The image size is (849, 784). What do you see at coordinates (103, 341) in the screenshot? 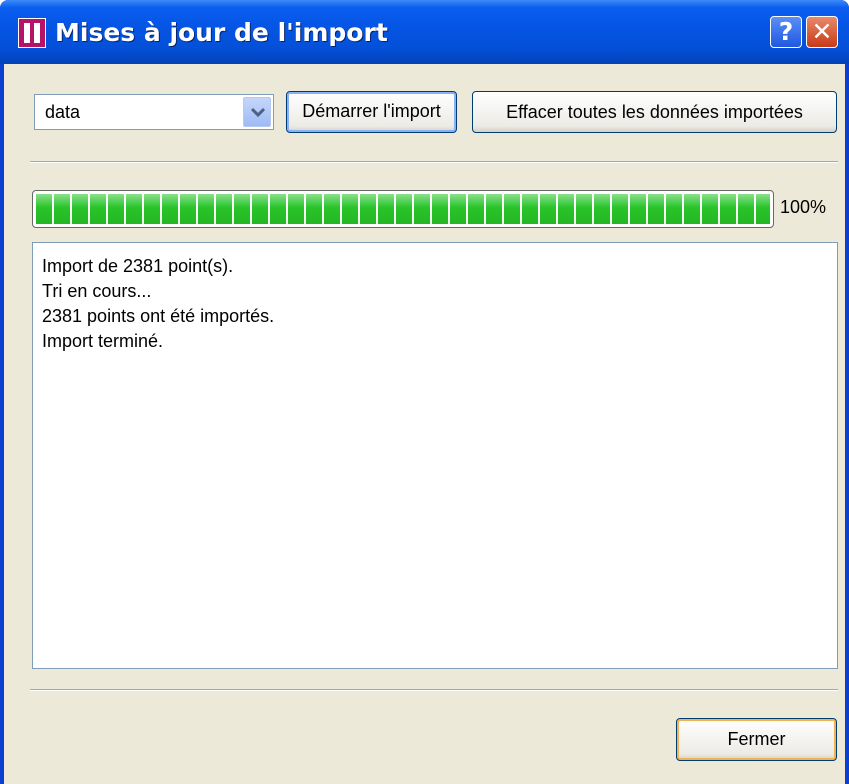
I see `log-line: Import terminé.` at bounding box center [103, 341].